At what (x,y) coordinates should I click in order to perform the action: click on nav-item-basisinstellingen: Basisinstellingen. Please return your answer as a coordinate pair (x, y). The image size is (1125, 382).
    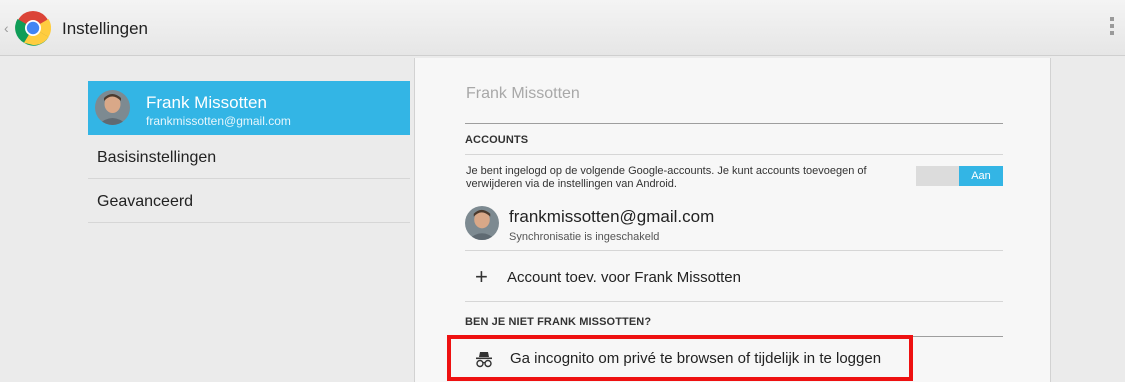
    Looking at the image, I should click on (249, 157).